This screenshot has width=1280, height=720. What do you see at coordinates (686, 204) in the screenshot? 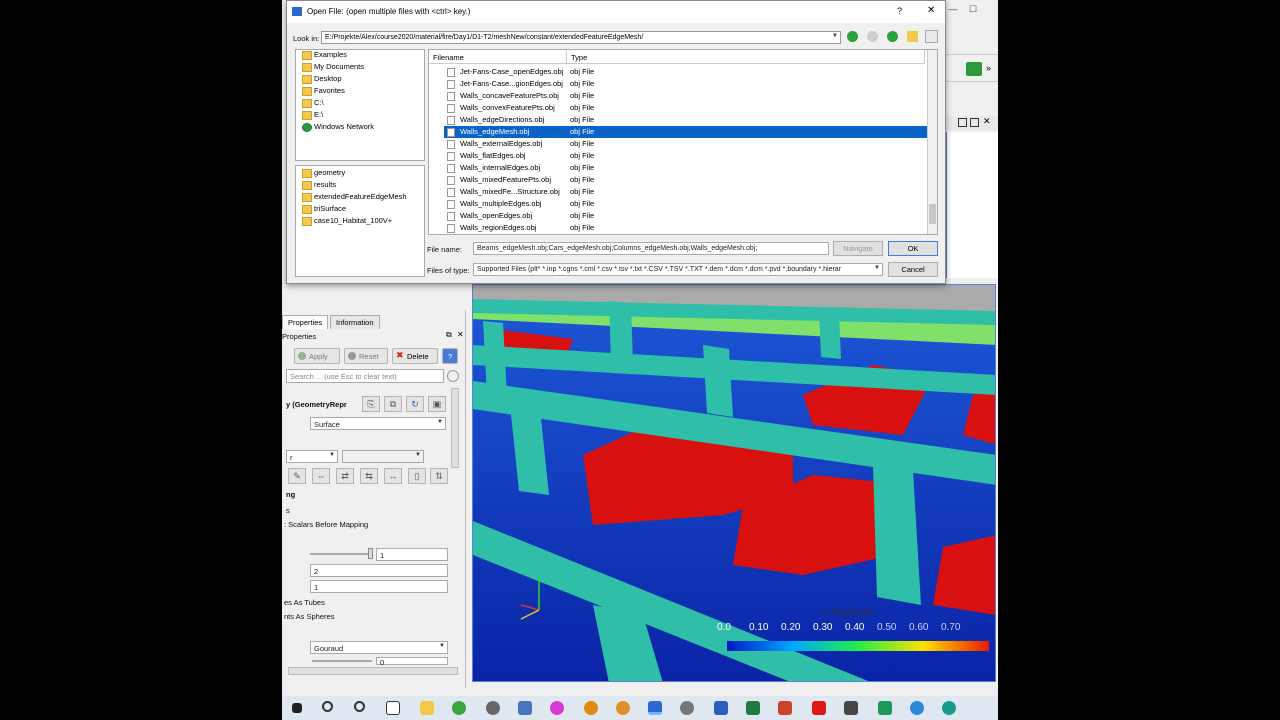
I see `file-row: Walls_multipleEdges.obj obj File` at bounding box center [686, 204].